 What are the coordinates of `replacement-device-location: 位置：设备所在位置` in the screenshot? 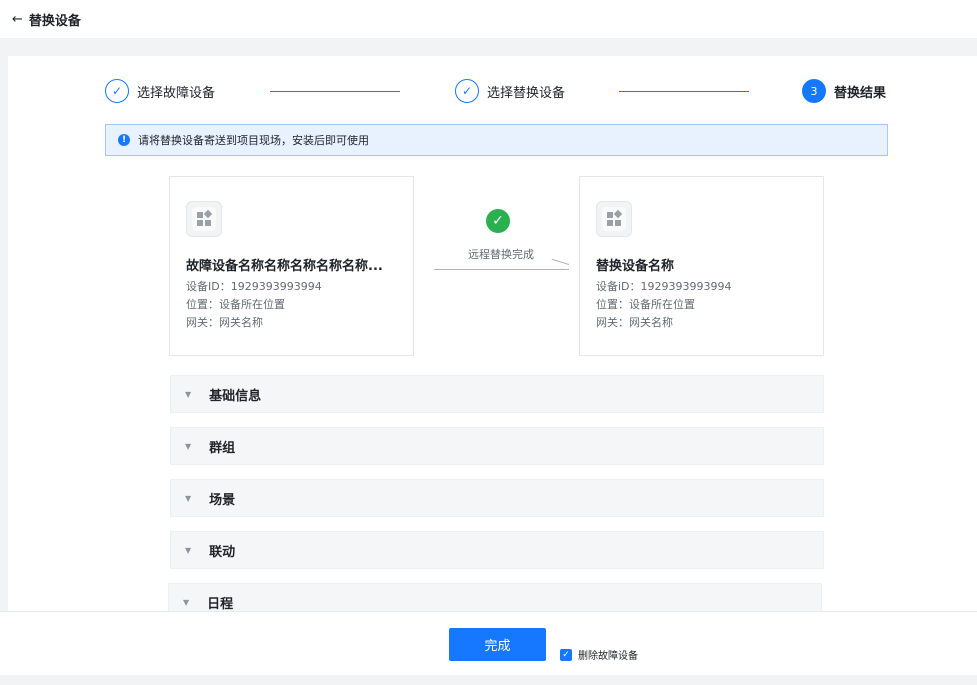 It's located at (645, 304).